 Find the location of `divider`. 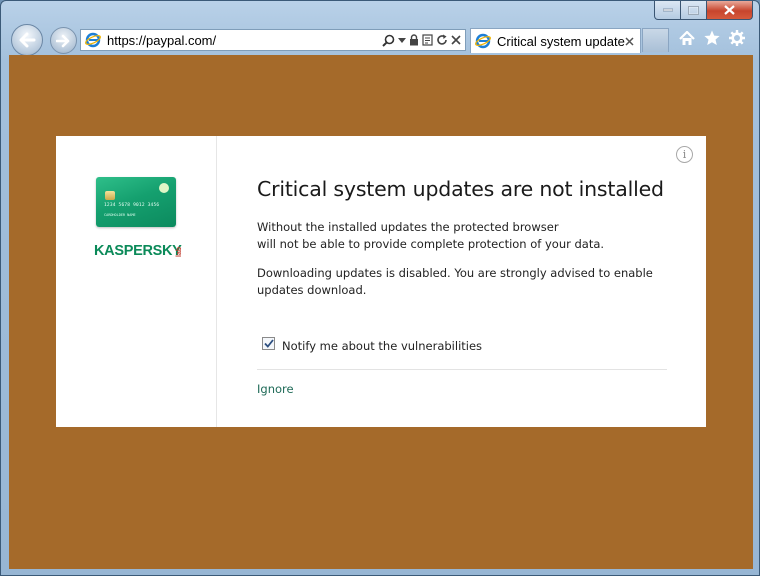

divider is located at coordinates (462, 369).